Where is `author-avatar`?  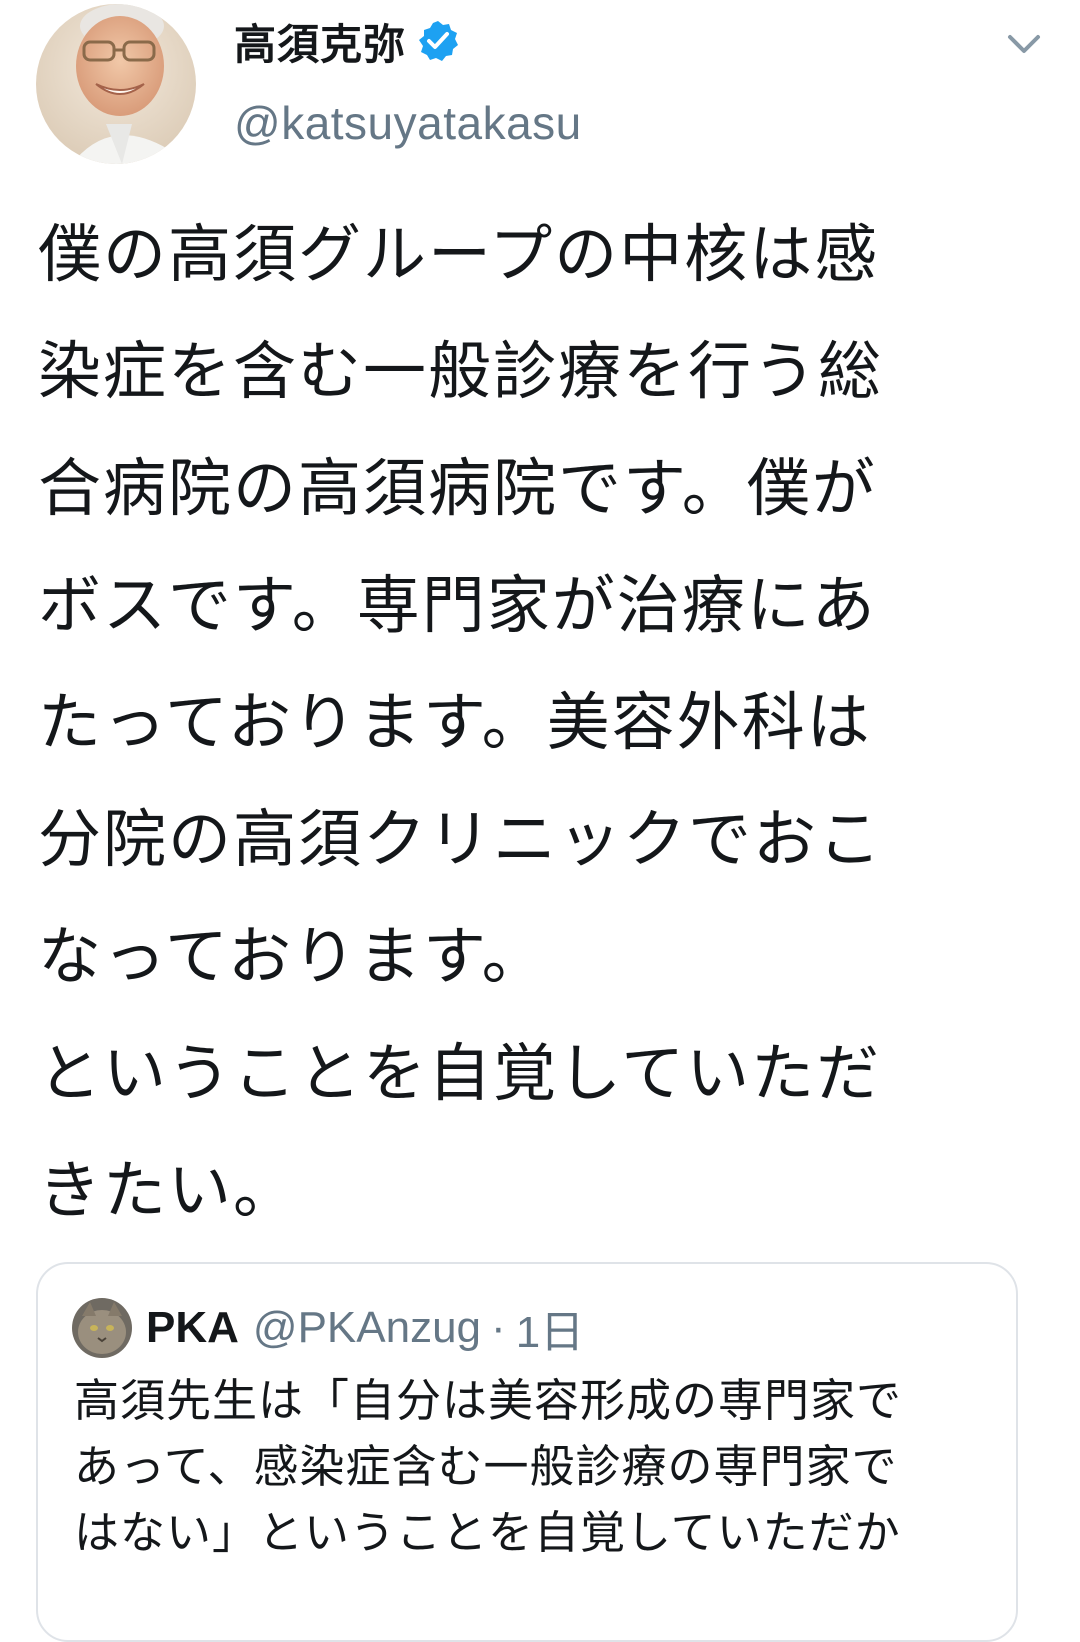 author-avatar is located at coordinates (116, 84).